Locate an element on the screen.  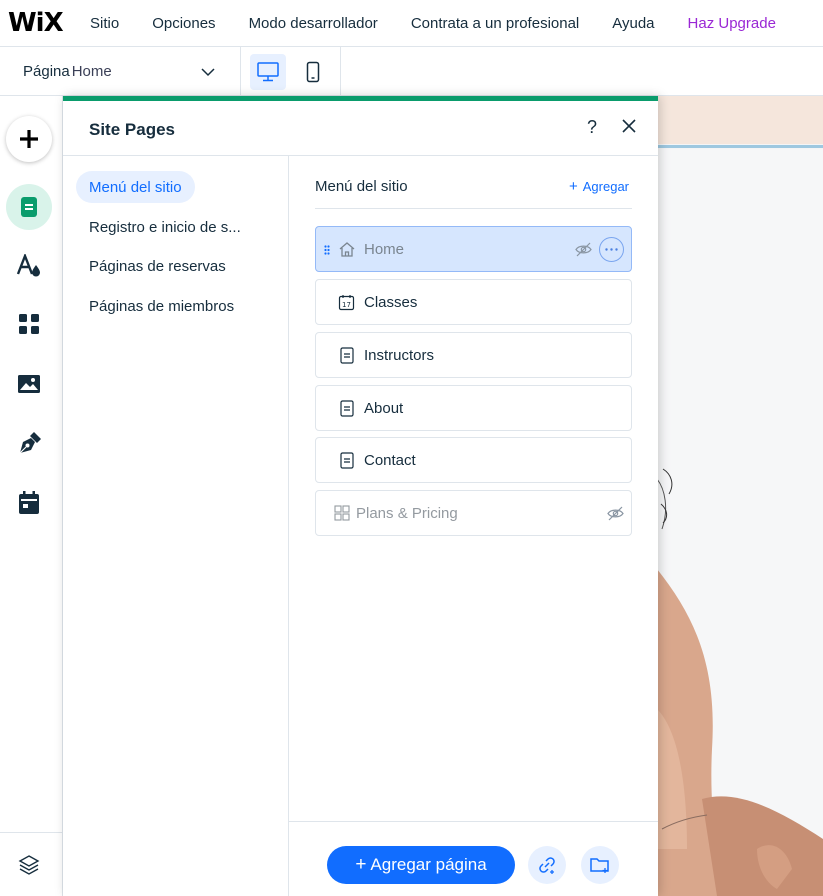
menu-ayuda: Ayuda is located at coordinates (633, 23).